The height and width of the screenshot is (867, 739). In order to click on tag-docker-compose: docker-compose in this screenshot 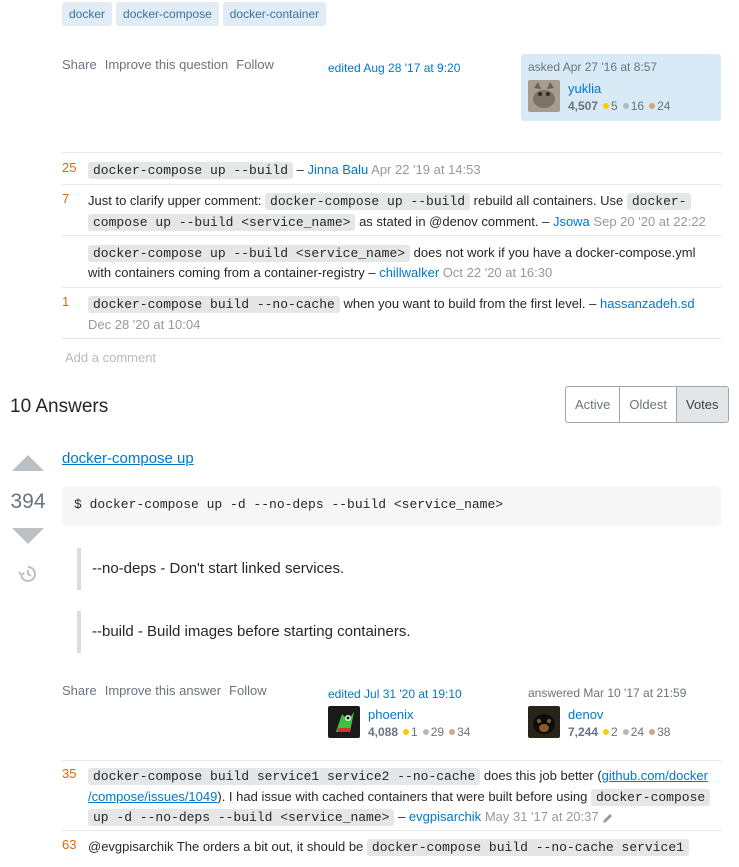, I will do `click(167, 14)`.